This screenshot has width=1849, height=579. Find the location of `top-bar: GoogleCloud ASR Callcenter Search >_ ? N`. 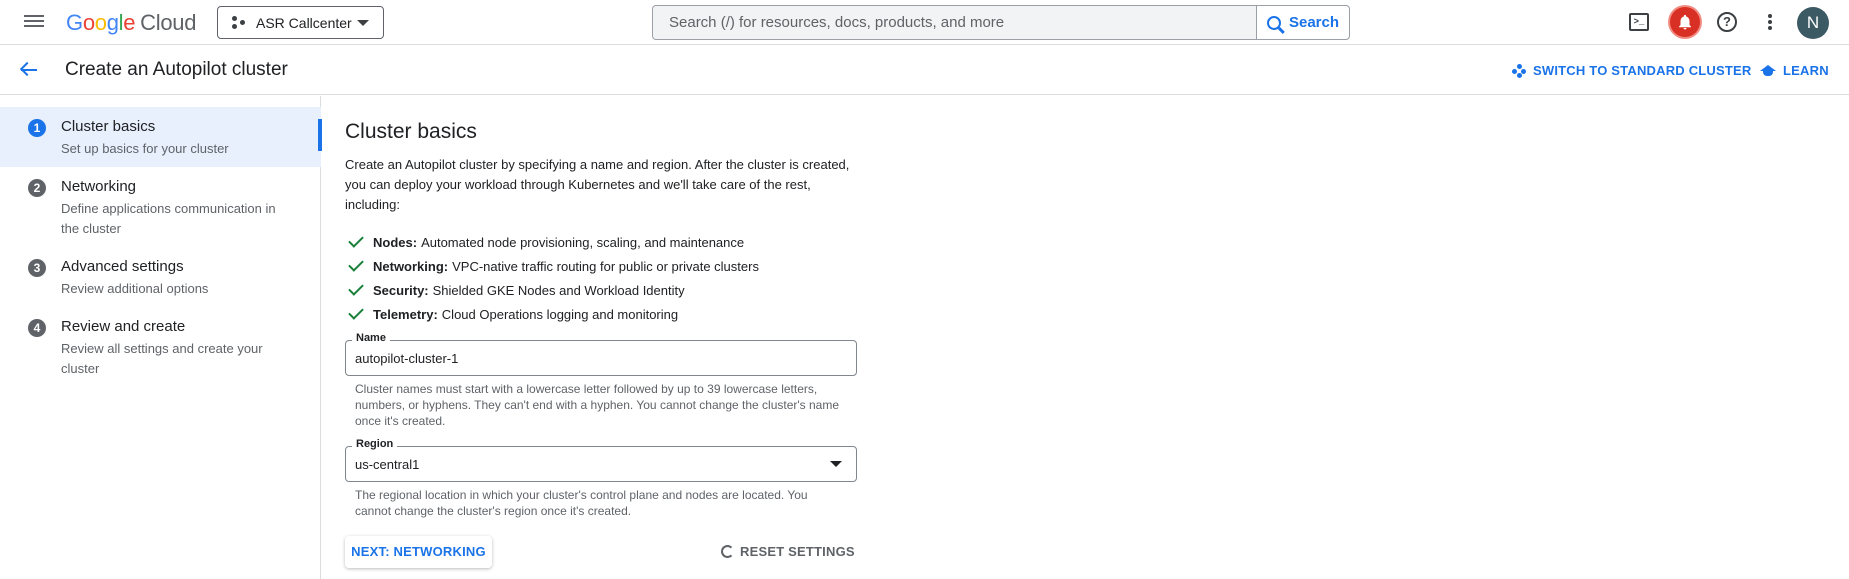

top-bar: GoogleCloud ASR Callcenter Search >_ ? N is located at coordinates (924, 22).